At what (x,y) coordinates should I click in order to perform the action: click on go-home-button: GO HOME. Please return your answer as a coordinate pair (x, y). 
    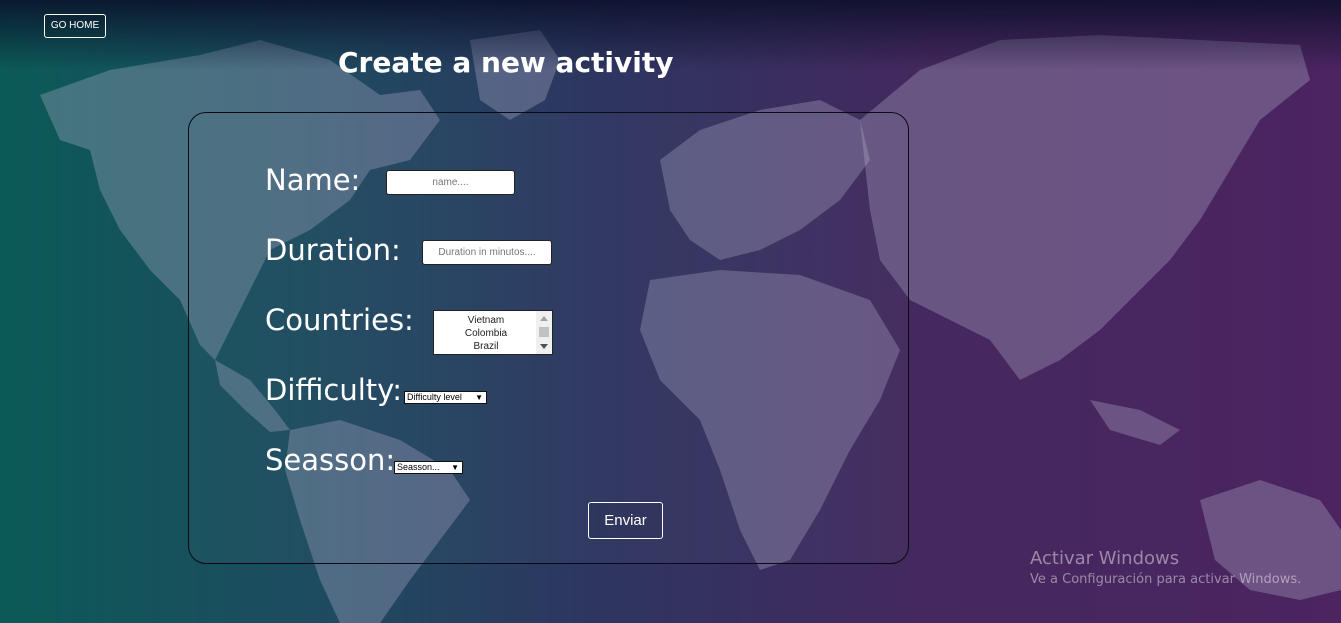
    Looking at the image, I should click on (75, 26).